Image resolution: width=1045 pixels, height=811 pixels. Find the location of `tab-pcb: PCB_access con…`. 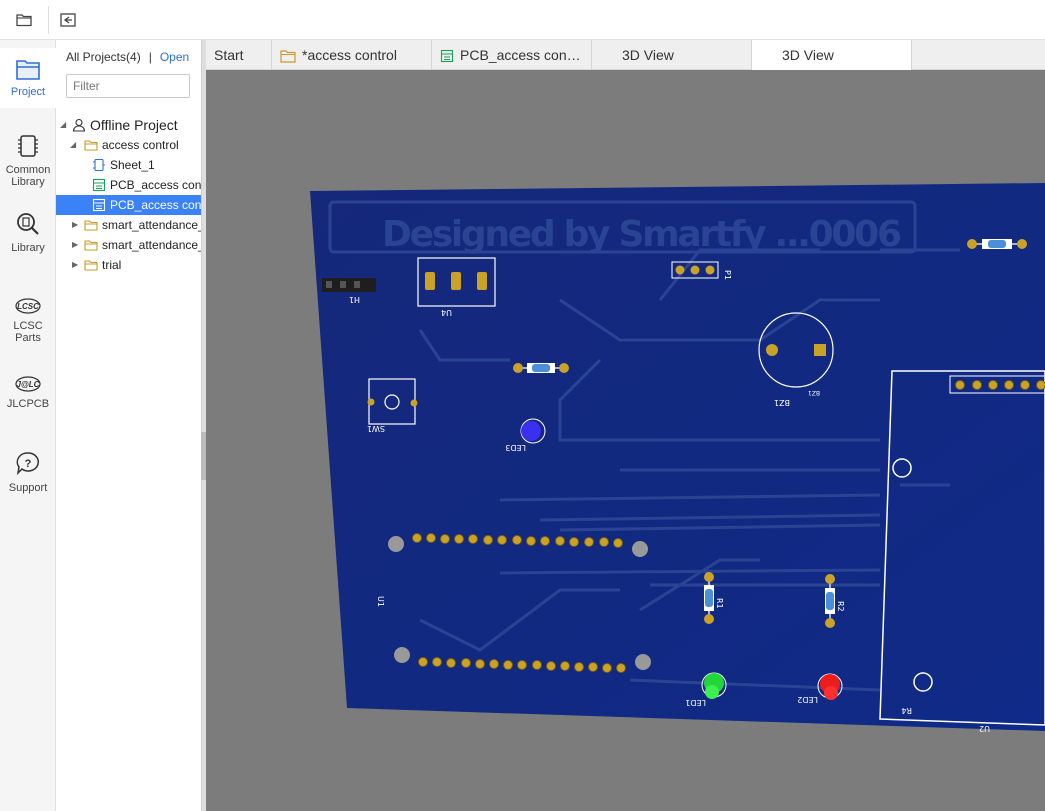

tab-pcb: PCB_access con… is located at coordinates (512, 55).